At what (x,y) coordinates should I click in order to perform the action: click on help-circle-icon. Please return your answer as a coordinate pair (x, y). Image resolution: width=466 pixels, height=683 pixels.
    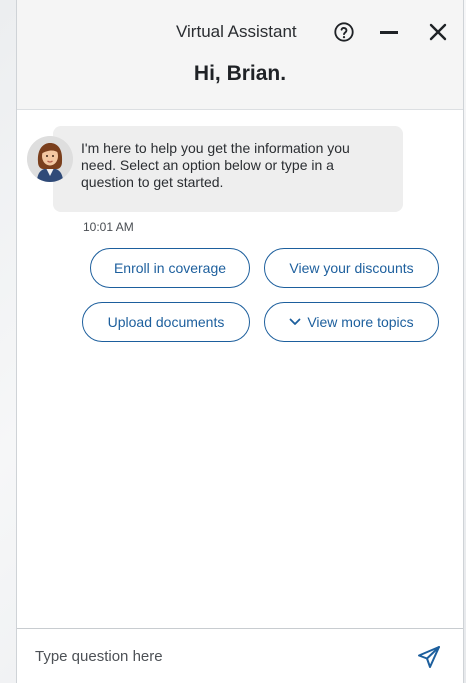
    Looking at the image, I should click on (344, 32).